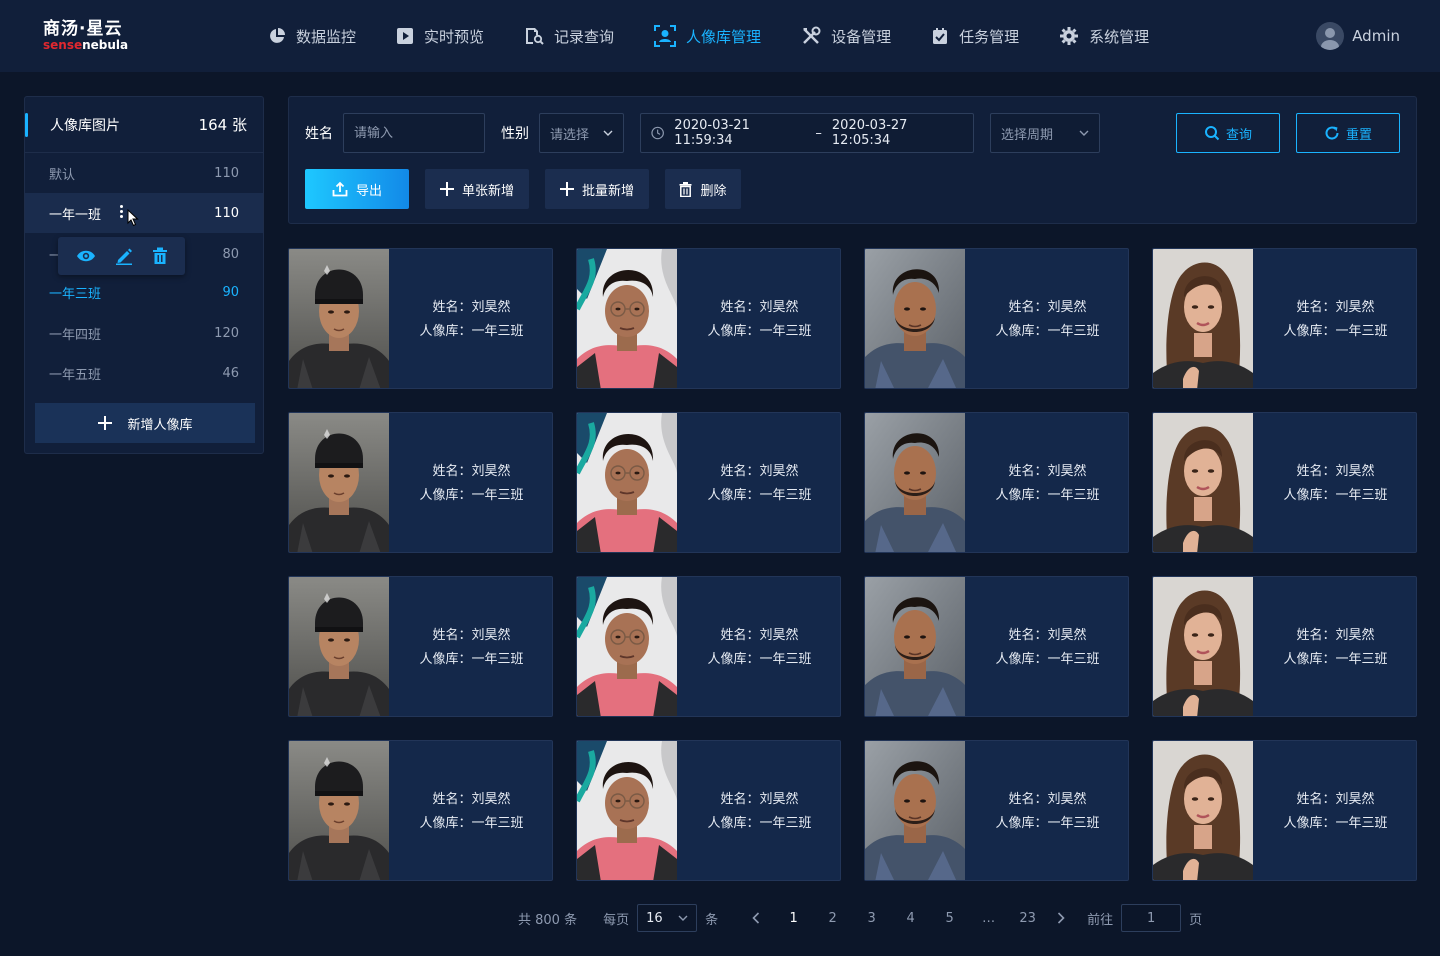  Describe the element at coordinates (712, 920) in the screenshot. I see `page-size-unit: 条` at that location.